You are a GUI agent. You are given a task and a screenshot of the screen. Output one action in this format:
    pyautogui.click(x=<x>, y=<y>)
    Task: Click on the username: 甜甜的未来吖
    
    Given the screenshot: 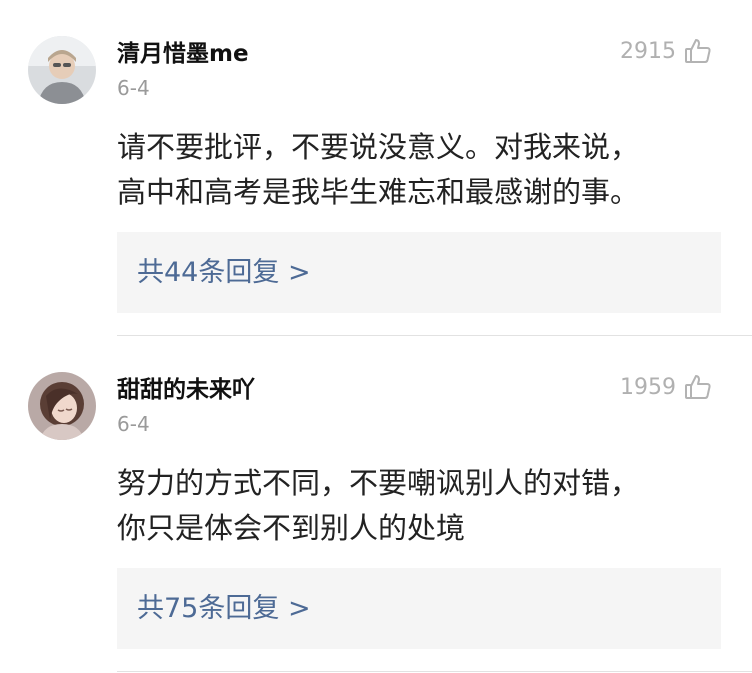 What is the action you would take?
    pyautogui.click(x=186, y=387)
    